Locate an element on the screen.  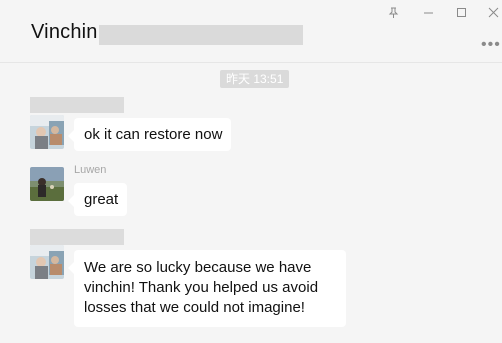
more-icon: ••• is located at coordinates (491, 45).